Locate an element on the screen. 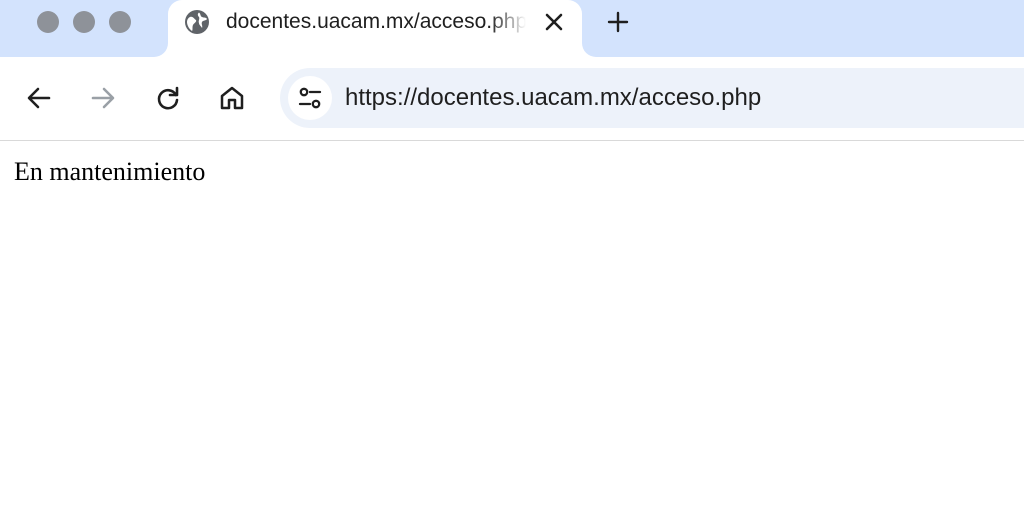 The height and width of the screenshot is (516, 1024). arrow-right-icon is located at coordinates (103, 98).